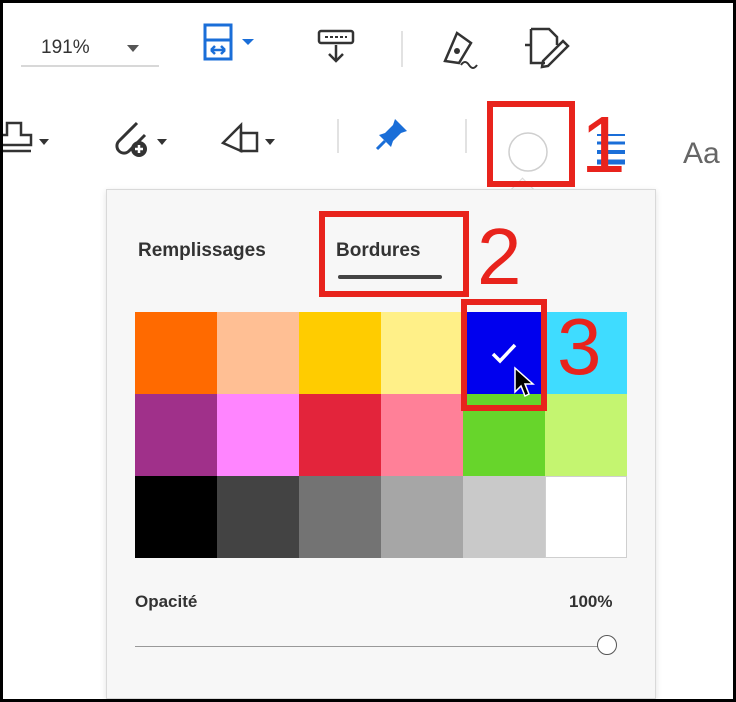 The width and height of the screenshot is (736, 702). What do you see at coordinates (166, 601) in the screenshot?
I see `opacity-label: Opacité` at bounding box center [166, 601].